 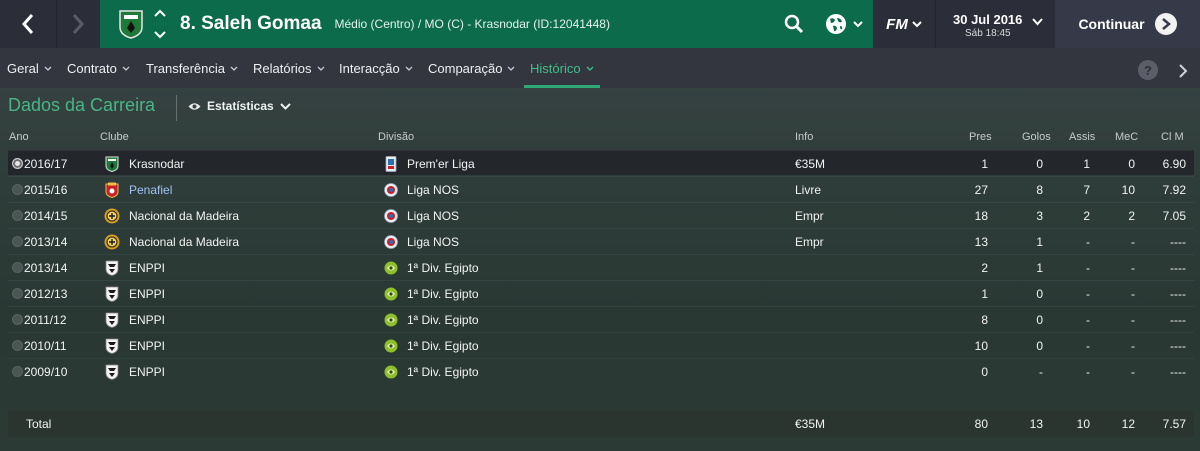 I want to click on fm-menu-button: FM, so click(x=904, y=24).